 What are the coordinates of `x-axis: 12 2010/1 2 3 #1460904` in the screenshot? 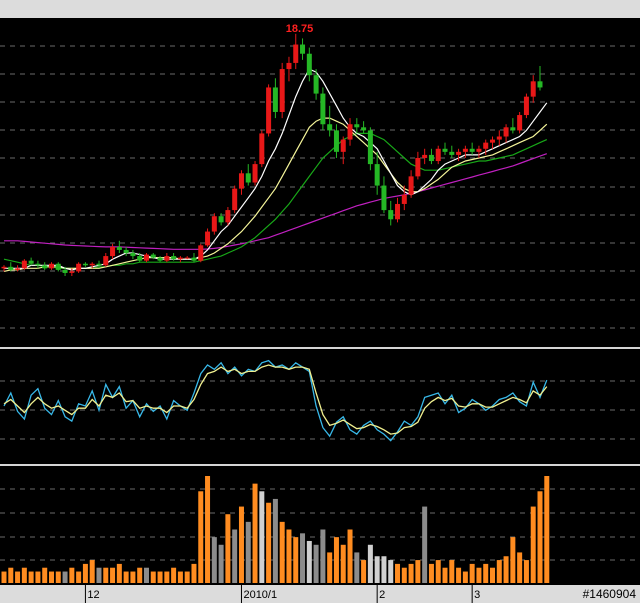 It's located at (320, 594).